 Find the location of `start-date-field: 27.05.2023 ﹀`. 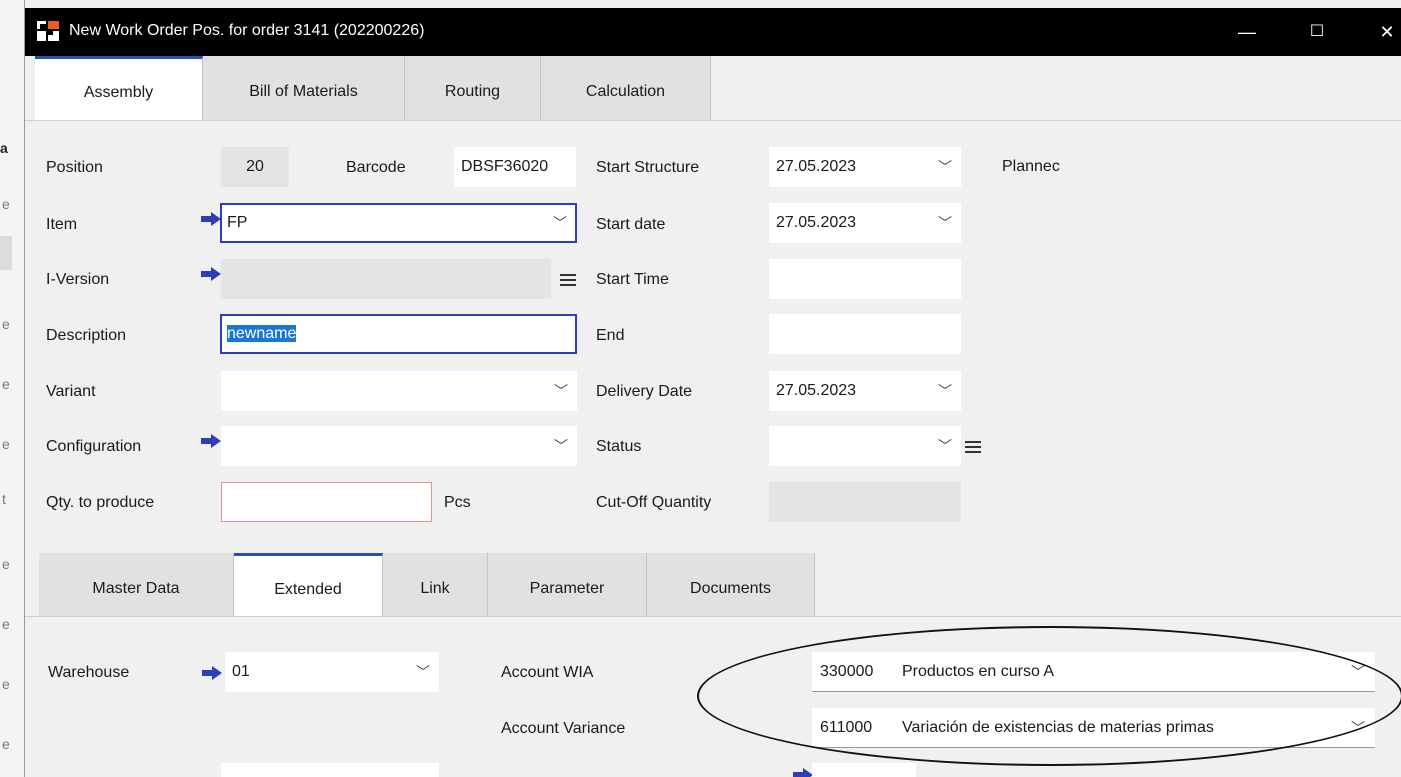

start-date-field: 27.05.2023 ﹀ is located at coordinates (865, 223).